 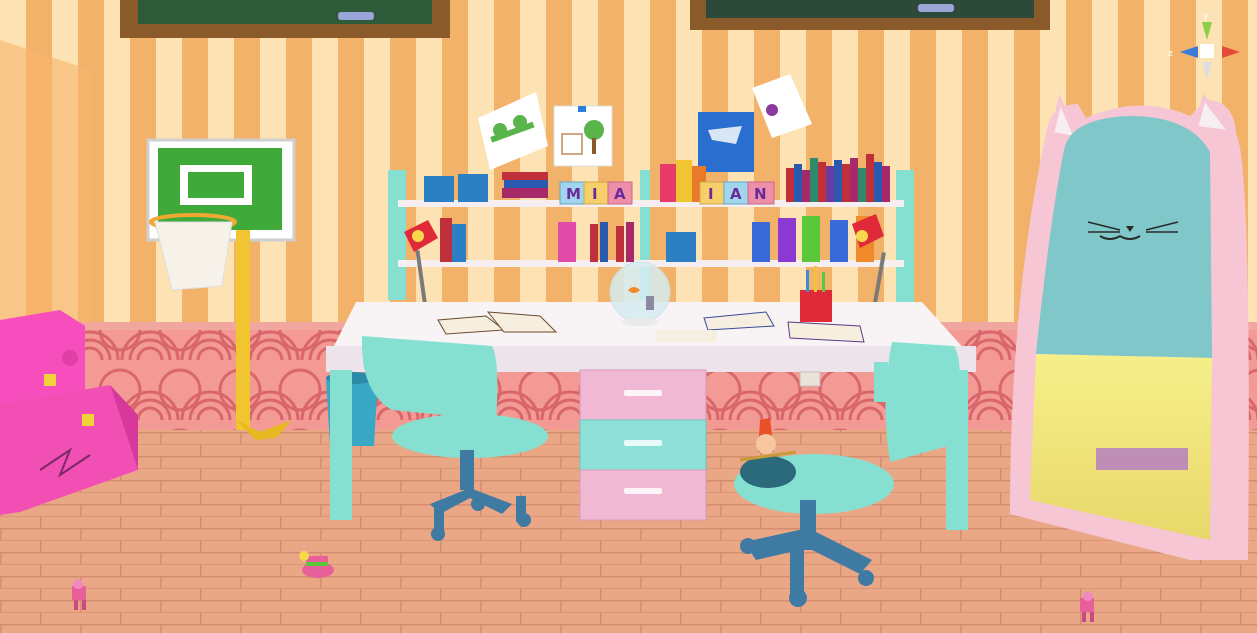 I want to click on block-letter-a: A, so click(x=620, y=194).